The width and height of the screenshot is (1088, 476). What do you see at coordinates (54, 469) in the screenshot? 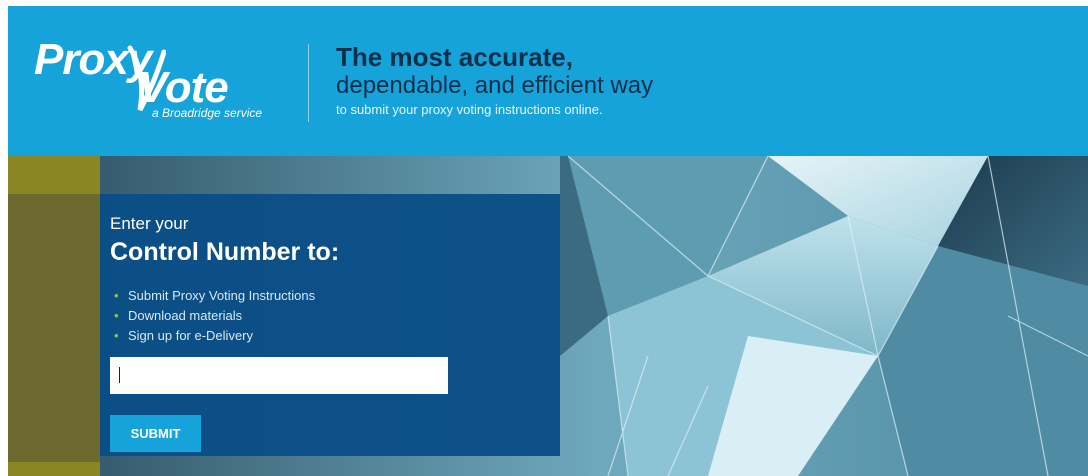
I see `olive-accent-bottom` at bounding box center [54, 469].